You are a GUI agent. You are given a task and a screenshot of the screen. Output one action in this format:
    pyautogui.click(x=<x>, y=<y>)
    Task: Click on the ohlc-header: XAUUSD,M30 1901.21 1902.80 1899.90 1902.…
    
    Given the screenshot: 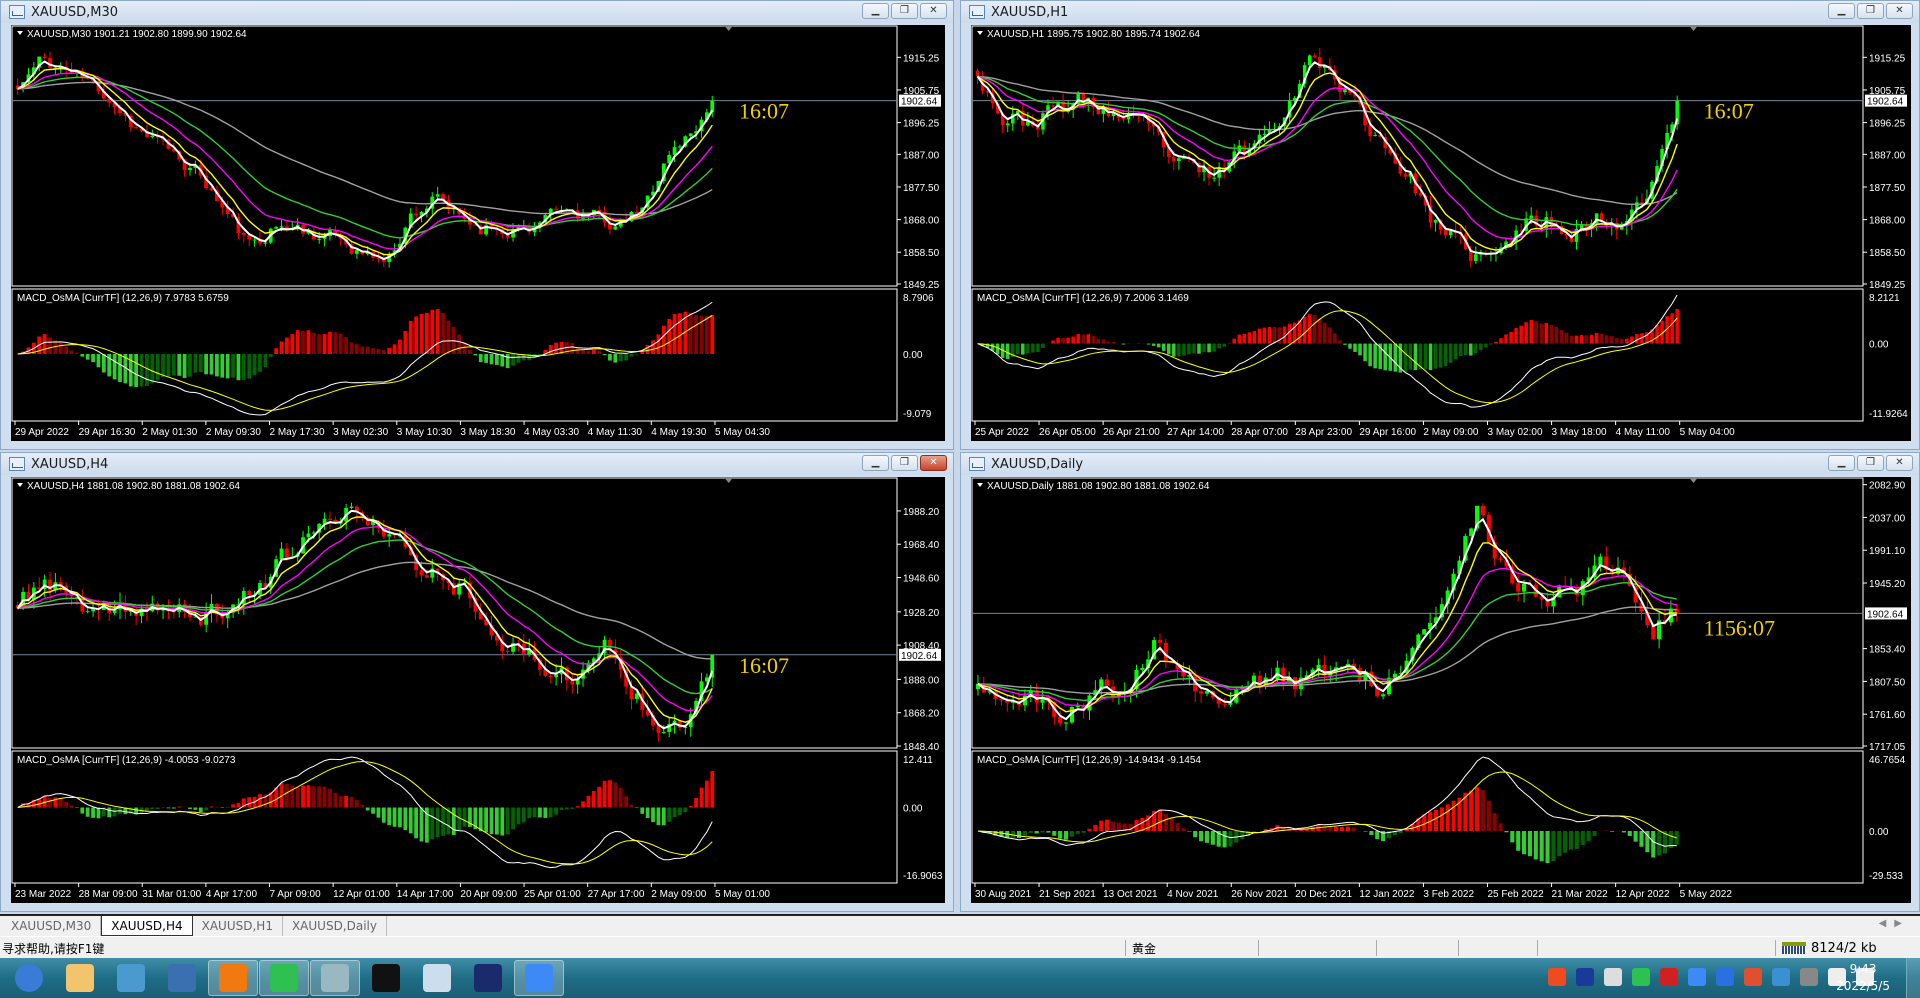 What is the action you would take?
    pyautogui.click(x=137, y=34)
    